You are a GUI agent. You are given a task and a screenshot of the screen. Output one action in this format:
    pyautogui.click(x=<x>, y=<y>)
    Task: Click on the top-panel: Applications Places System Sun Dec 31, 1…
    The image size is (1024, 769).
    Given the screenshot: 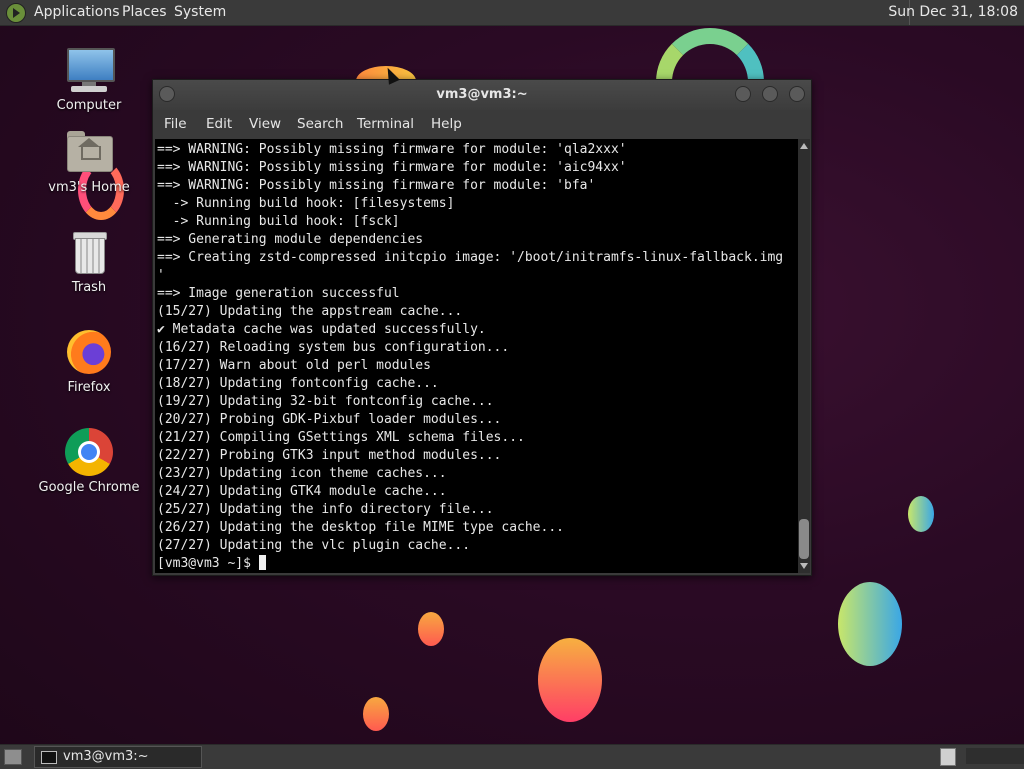 What is the action you would take?
    pyautogui.click(x=512, y=13)
    